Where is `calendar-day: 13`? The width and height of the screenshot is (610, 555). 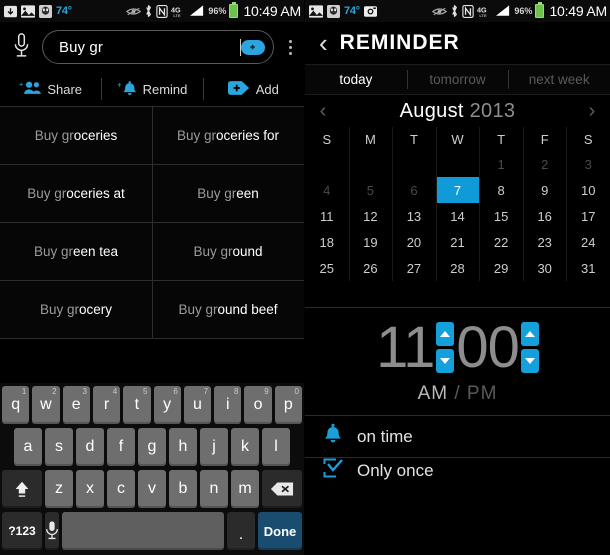
calendar-day: 13 is located at coordinates (414, 216).